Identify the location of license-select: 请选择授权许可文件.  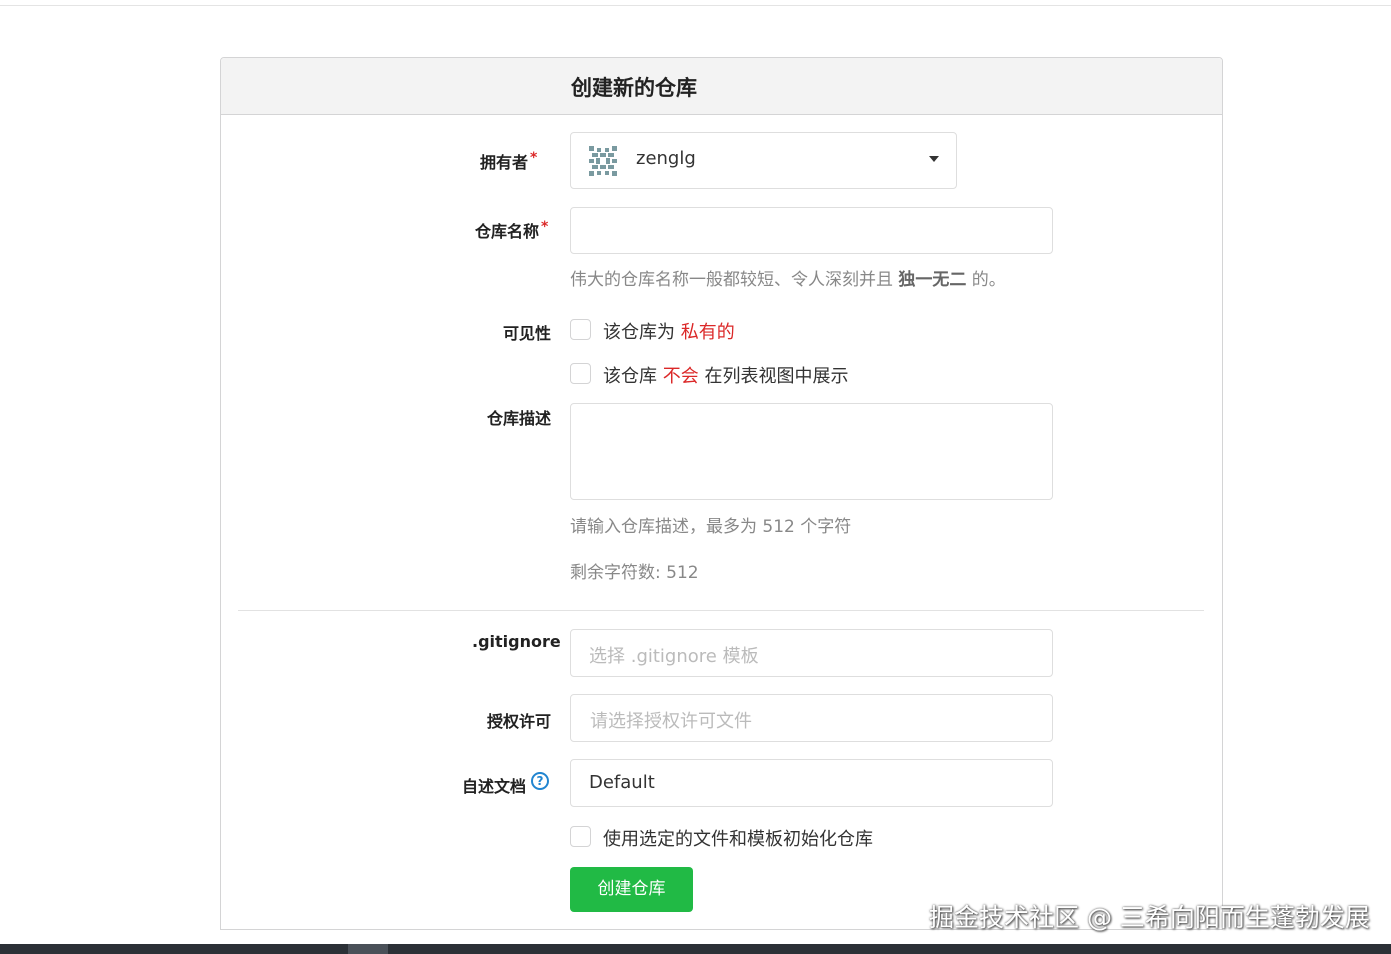
(811, 718).